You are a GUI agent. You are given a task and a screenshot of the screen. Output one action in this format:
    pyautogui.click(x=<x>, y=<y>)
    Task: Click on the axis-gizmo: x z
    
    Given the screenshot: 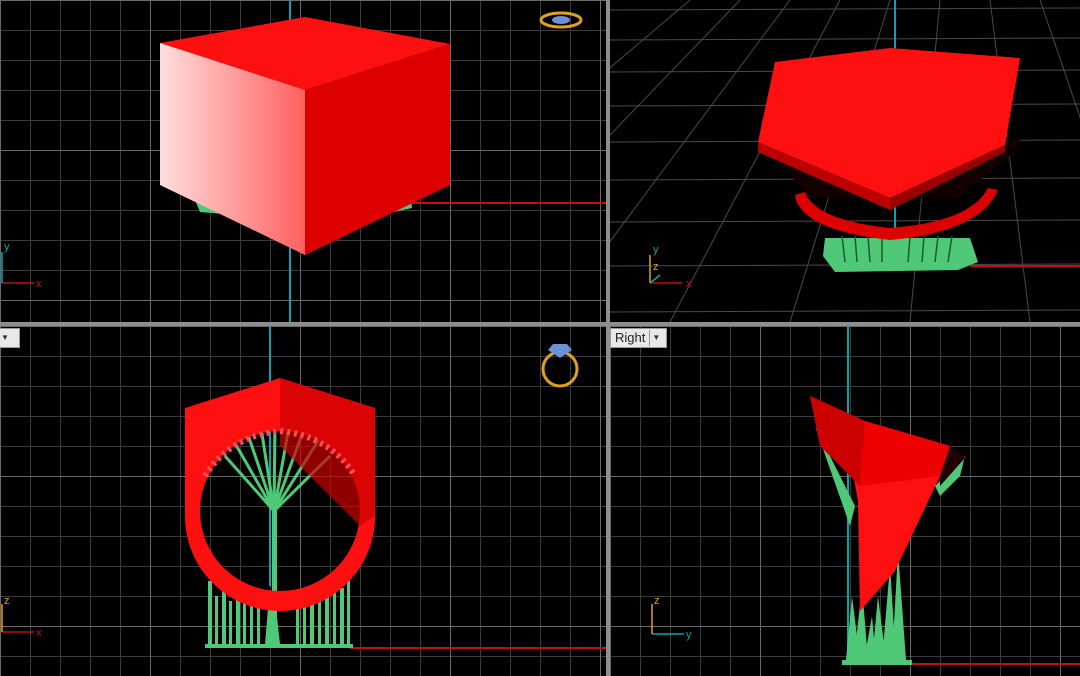 What is the action you would take?
    pyautogui.click(x=21, y=617)
    